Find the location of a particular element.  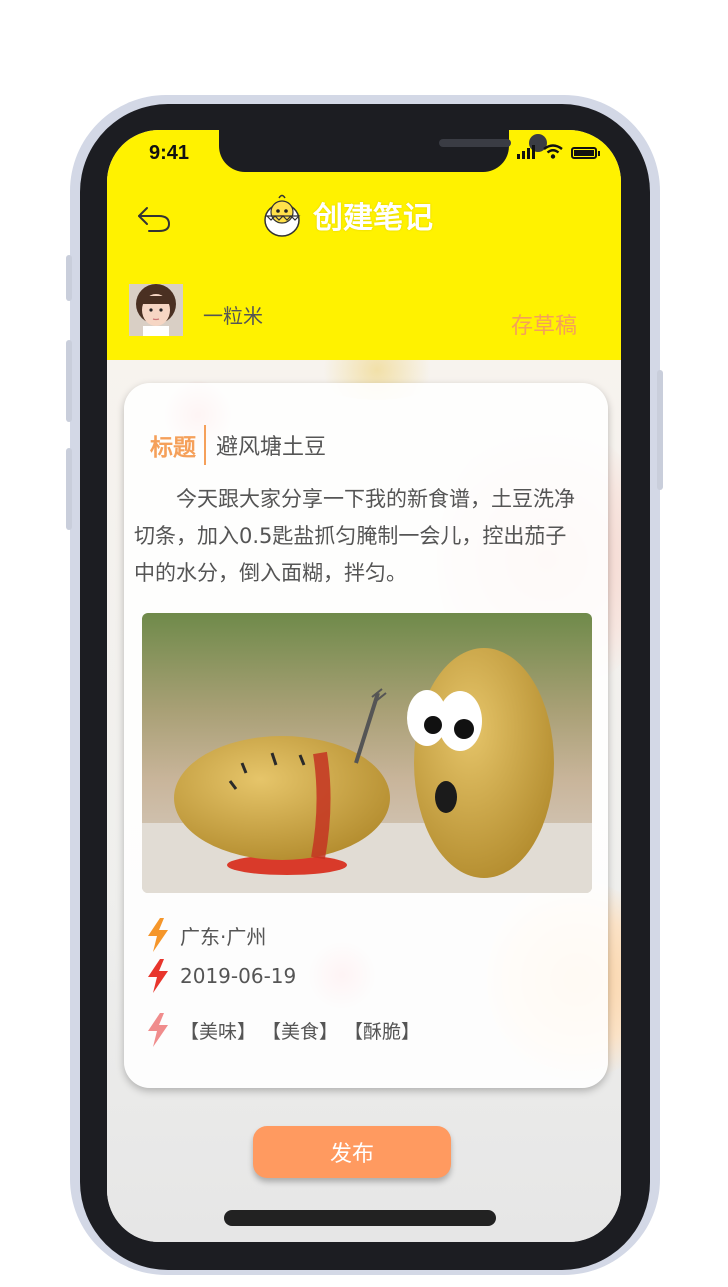

note-title-row: 标题 避风塘土豆 is located at coordinates (238, 445).